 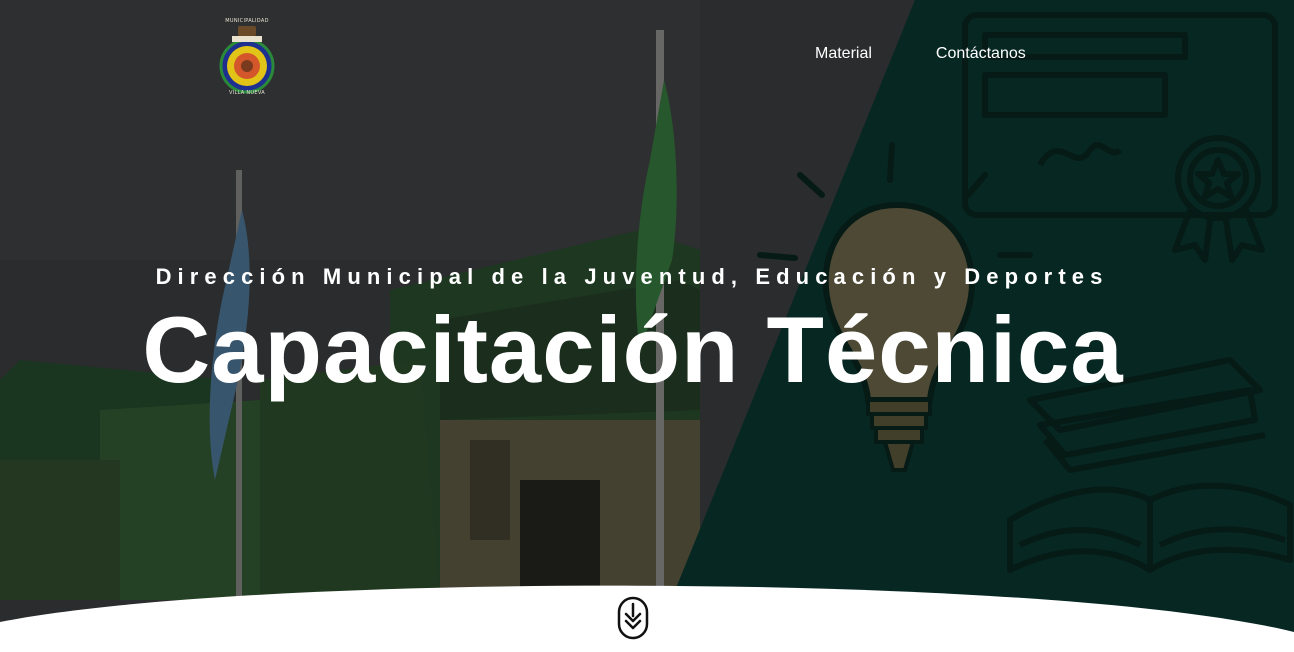 I want to click on coat-of-arms-icon, so click(x=247, y=60).